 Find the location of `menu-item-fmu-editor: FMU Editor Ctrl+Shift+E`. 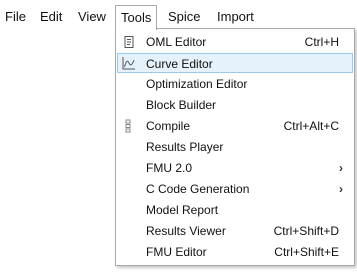

menu-item-fmu-editor: FMU Editor Ctrl+Shift+E is located at coordinates (235, 252).